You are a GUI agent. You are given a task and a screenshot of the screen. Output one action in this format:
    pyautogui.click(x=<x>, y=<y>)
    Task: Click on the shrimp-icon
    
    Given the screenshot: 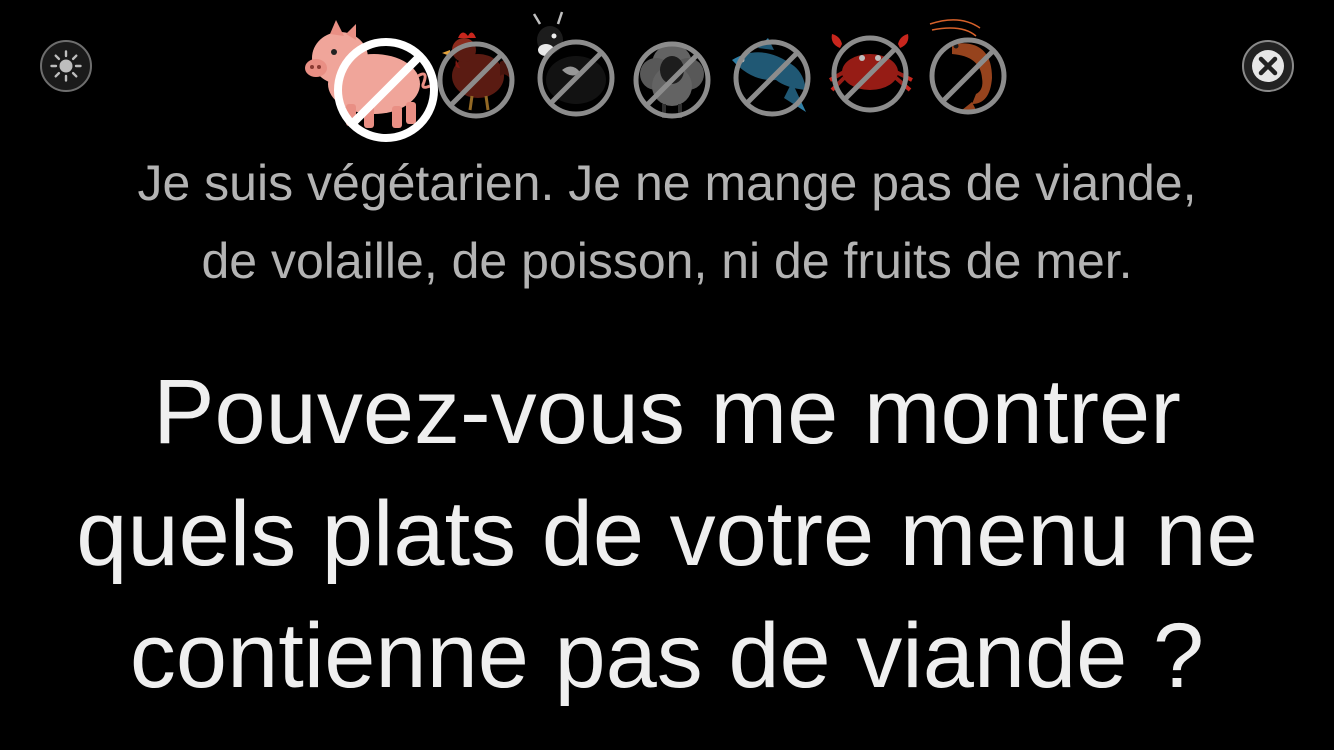 What is the action you would take?
    pyautogui.click(x=966, y=64)
    